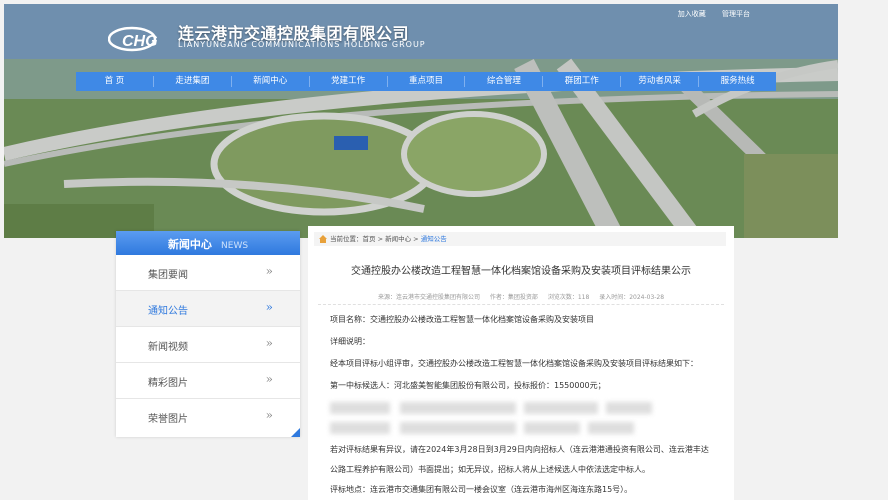  What do you see at coordinates (323, 239) in the screenshot?
I see `home-icon` at bounding box center [323, 239].